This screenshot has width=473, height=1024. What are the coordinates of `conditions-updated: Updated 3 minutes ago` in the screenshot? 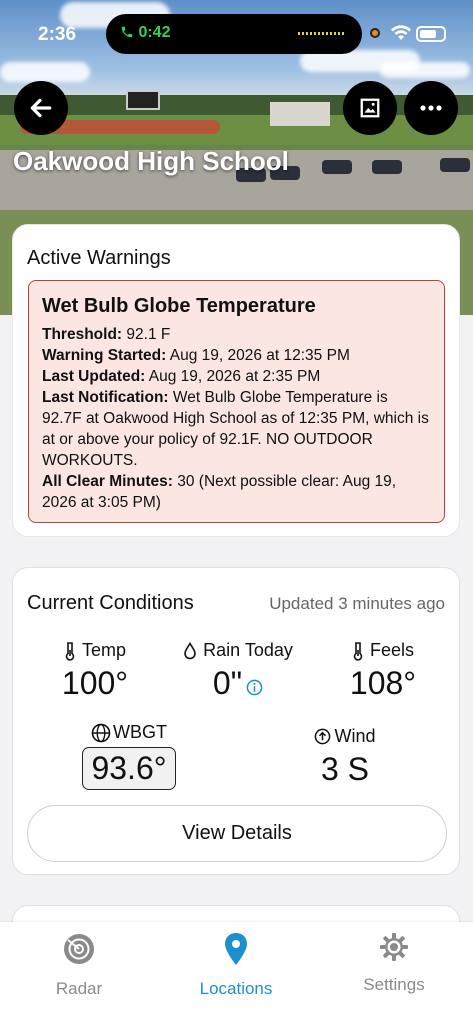 It's located at (357, 603).